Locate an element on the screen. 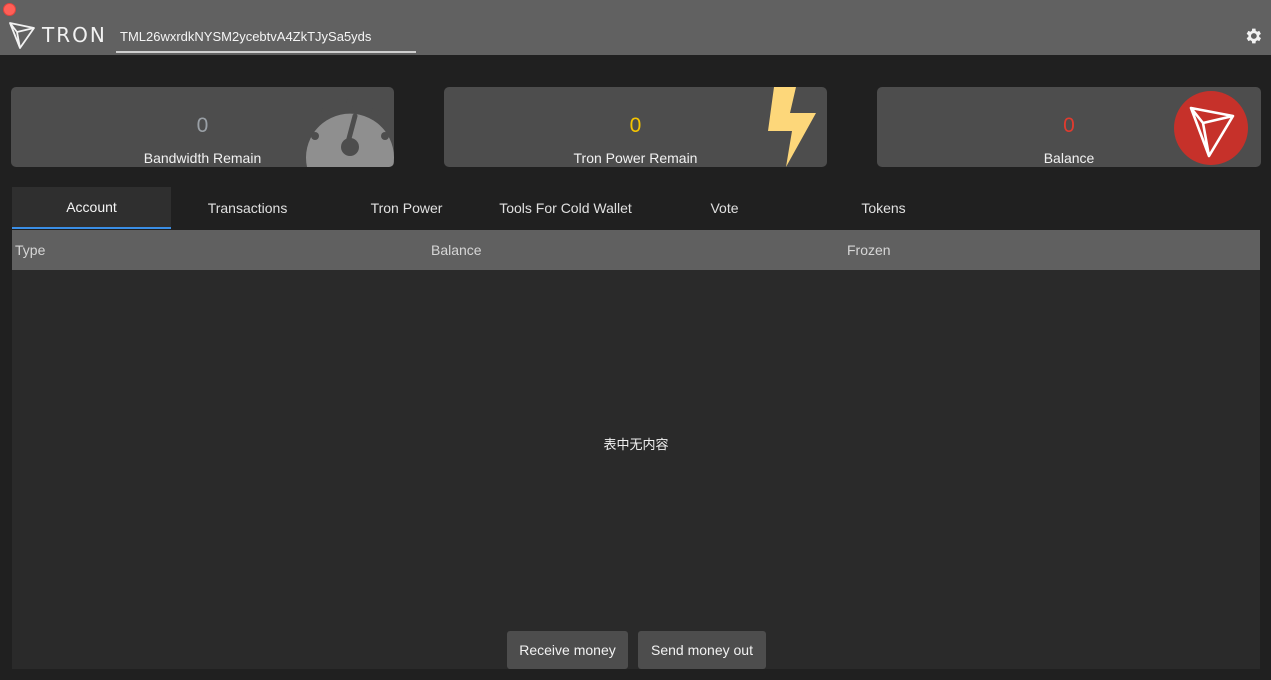  gear-icon is located at coordinates (1253, 36).